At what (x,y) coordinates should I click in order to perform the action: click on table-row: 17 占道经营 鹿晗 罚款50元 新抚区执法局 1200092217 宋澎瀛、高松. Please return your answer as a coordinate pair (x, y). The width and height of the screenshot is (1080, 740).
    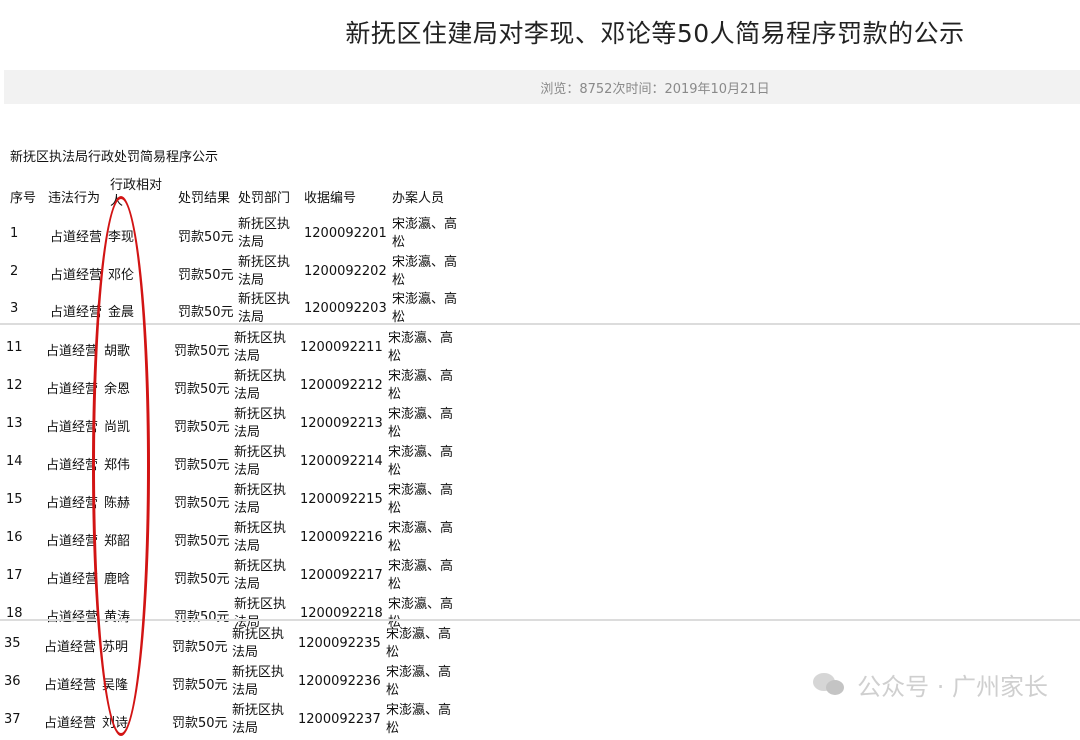
    Looking at the image, I should click on (540, 577).